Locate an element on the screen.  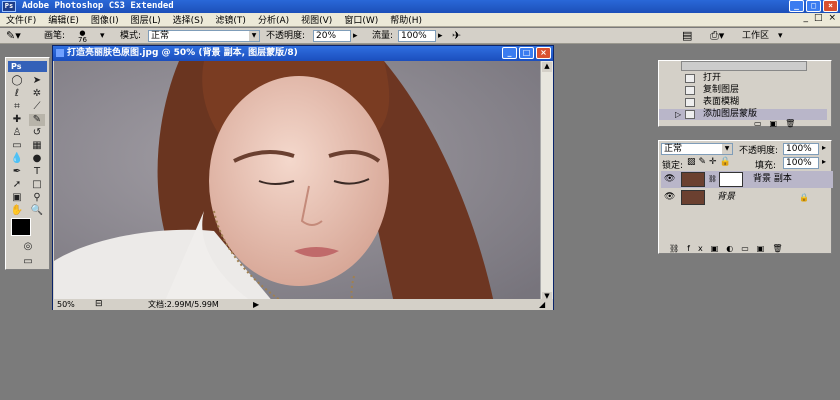
brush-tool-active-icon: ✎ is located at coordinates (37, 120).